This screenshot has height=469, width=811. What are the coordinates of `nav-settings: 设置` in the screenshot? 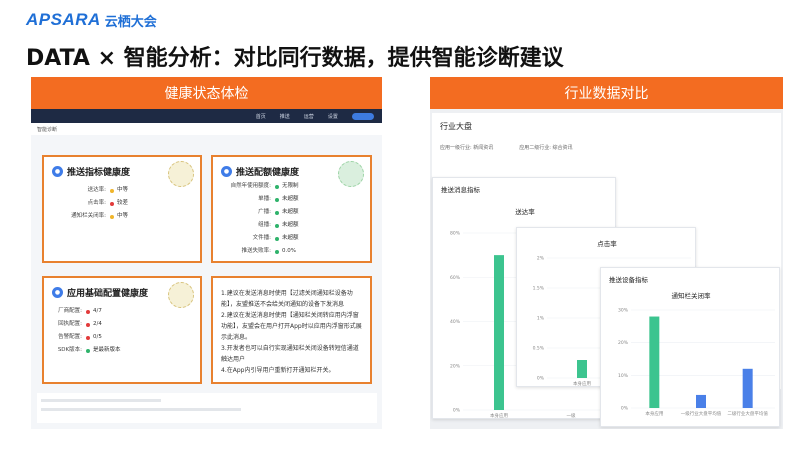 It's located at (333, 116).